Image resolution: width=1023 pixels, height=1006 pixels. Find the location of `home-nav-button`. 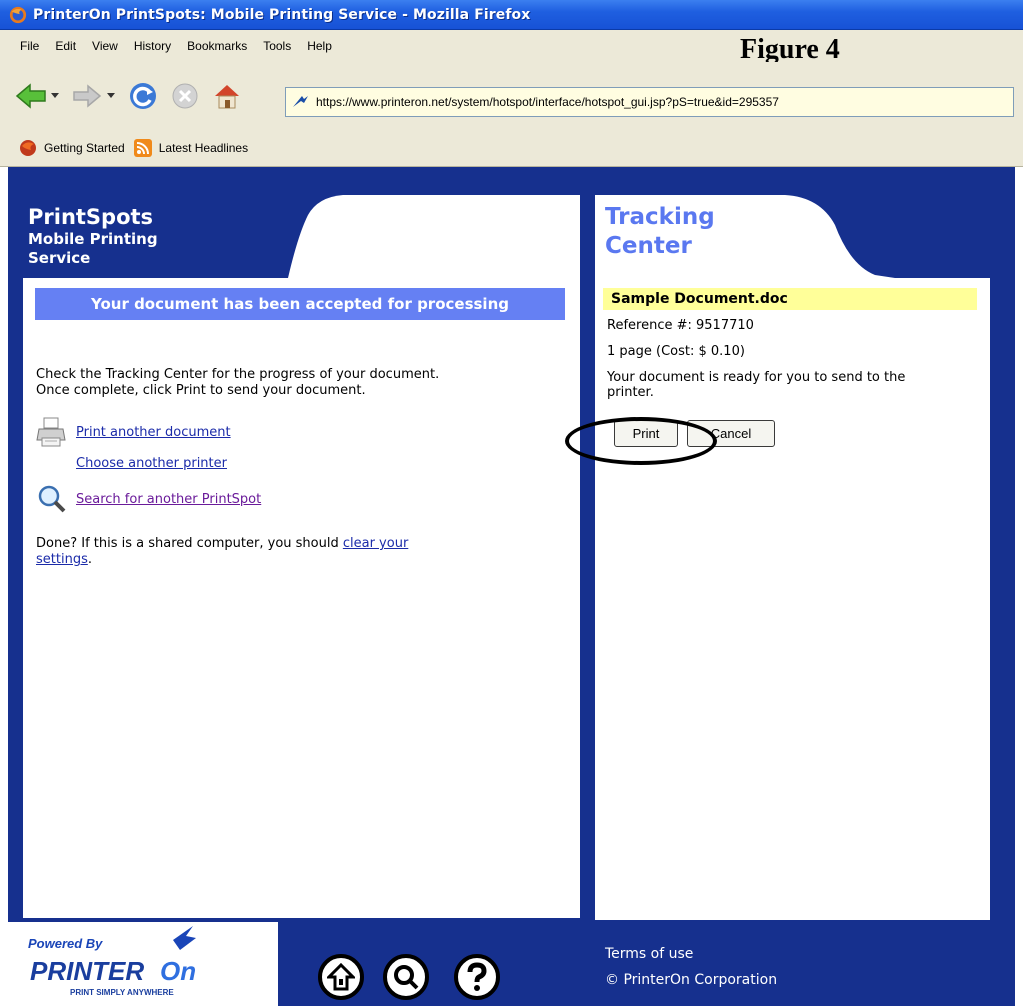

home-nav-button is located at coordinates (341, 977).